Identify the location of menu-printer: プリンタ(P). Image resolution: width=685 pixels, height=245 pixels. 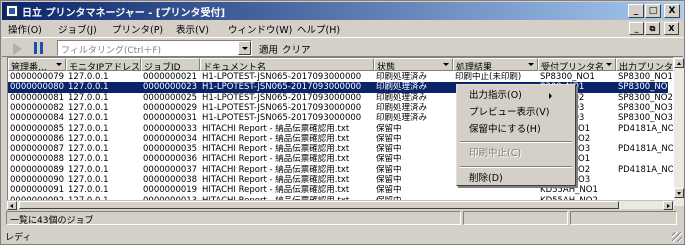
(137, 29).